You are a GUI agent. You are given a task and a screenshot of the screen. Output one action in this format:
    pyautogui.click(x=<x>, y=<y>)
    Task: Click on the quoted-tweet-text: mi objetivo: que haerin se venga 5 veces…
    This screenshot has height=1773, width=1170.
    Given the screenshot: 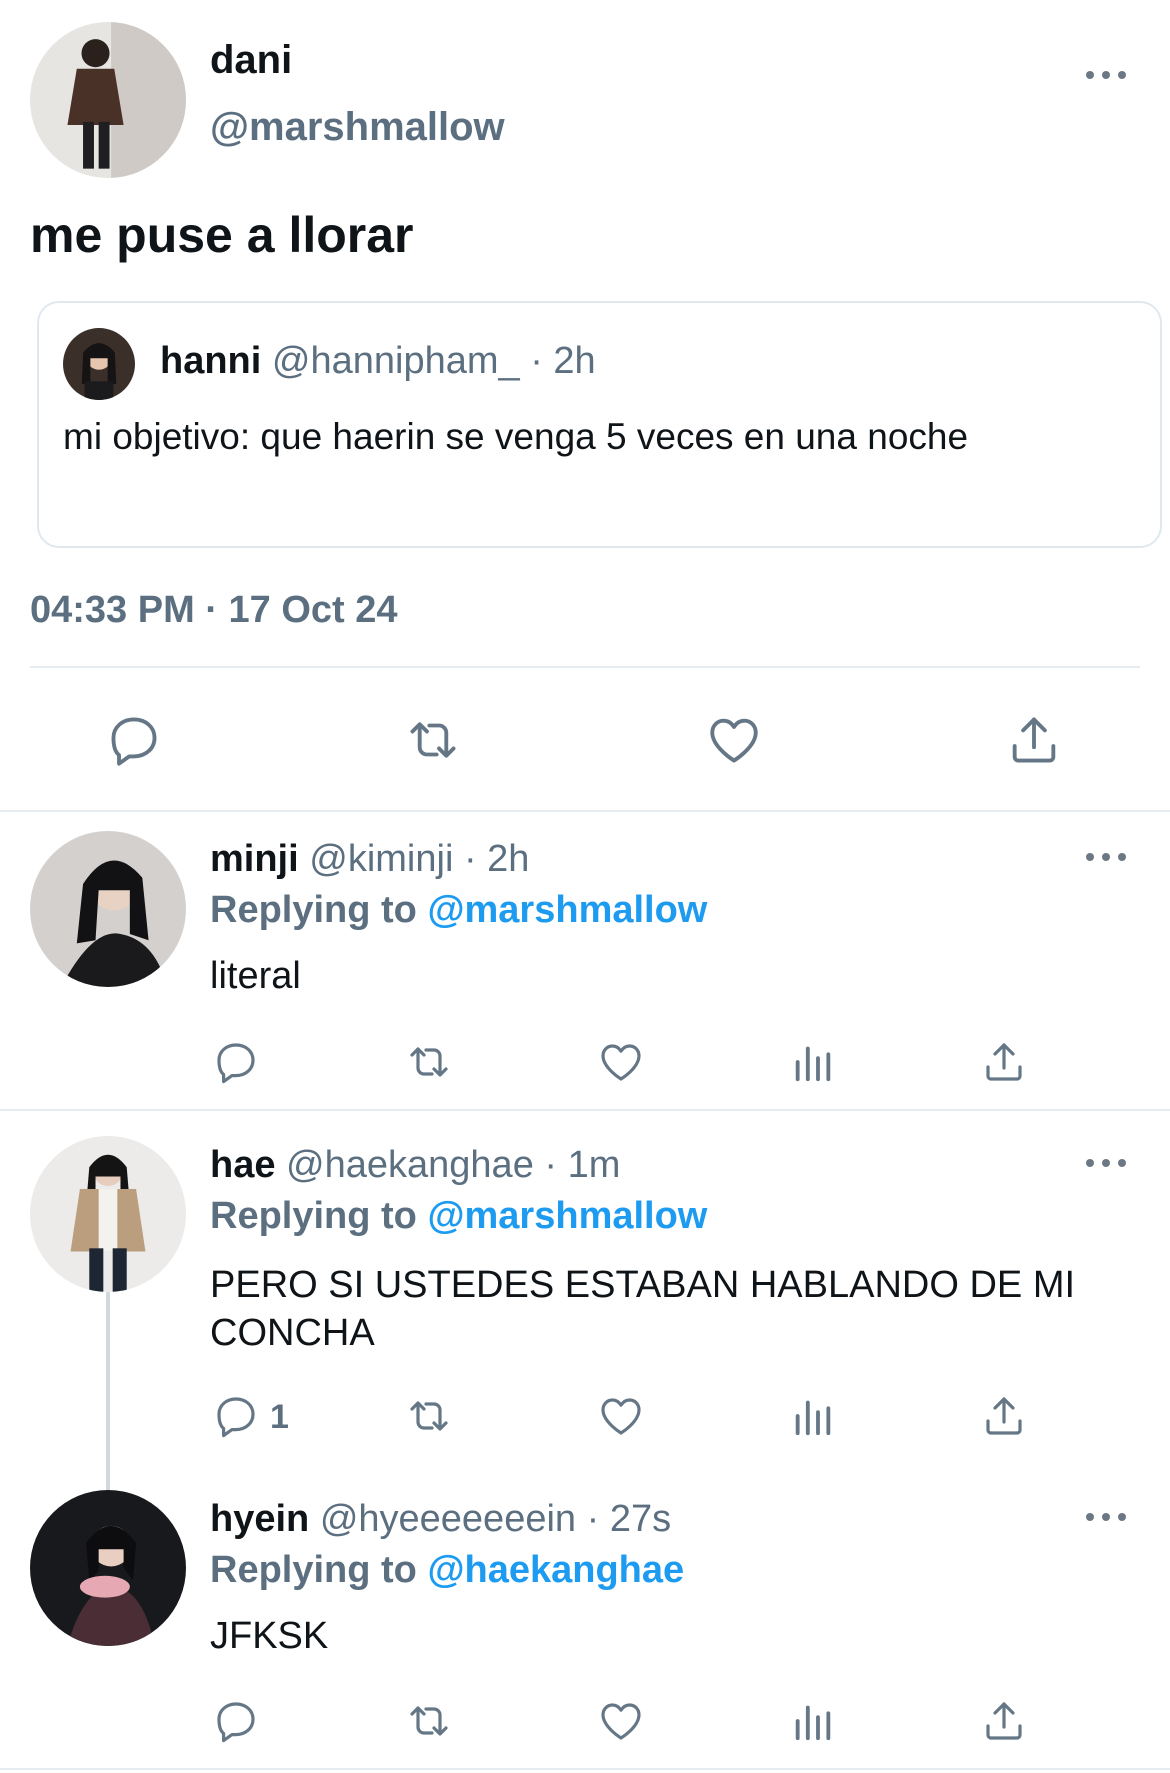 What is the action you would take?
    pyautogui.click(x=516, y=436)
    